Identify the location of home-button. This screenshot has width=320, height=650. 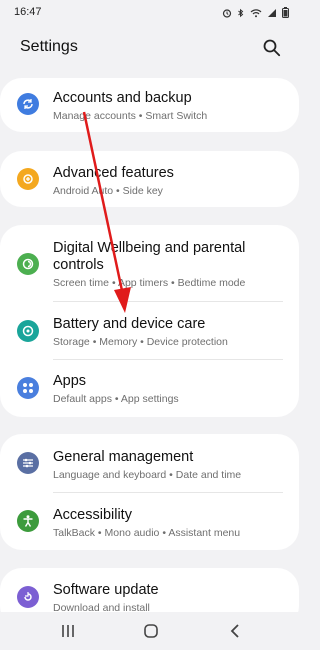
(151, 631).